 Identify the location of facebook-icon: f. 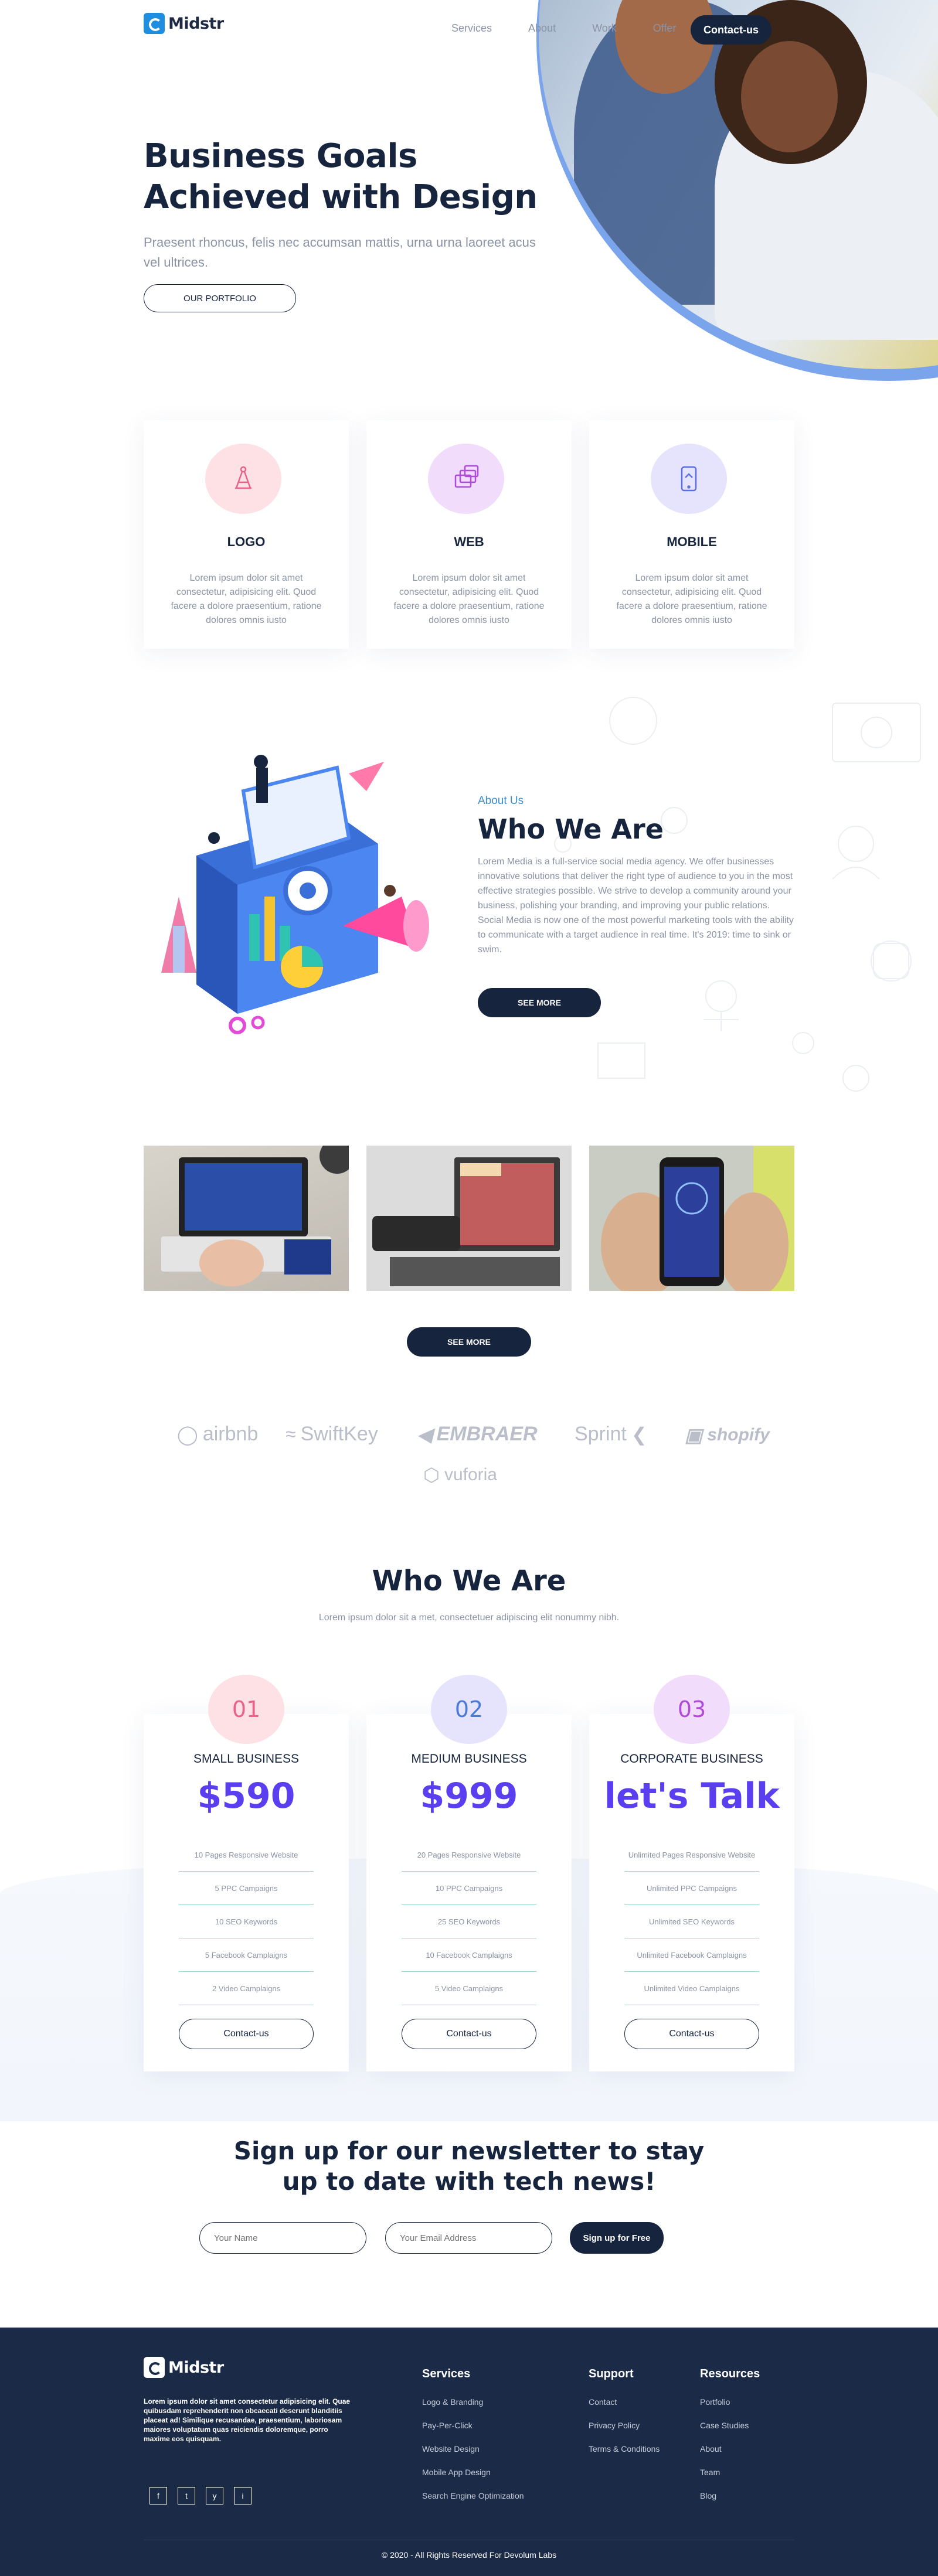
(158, 2496).